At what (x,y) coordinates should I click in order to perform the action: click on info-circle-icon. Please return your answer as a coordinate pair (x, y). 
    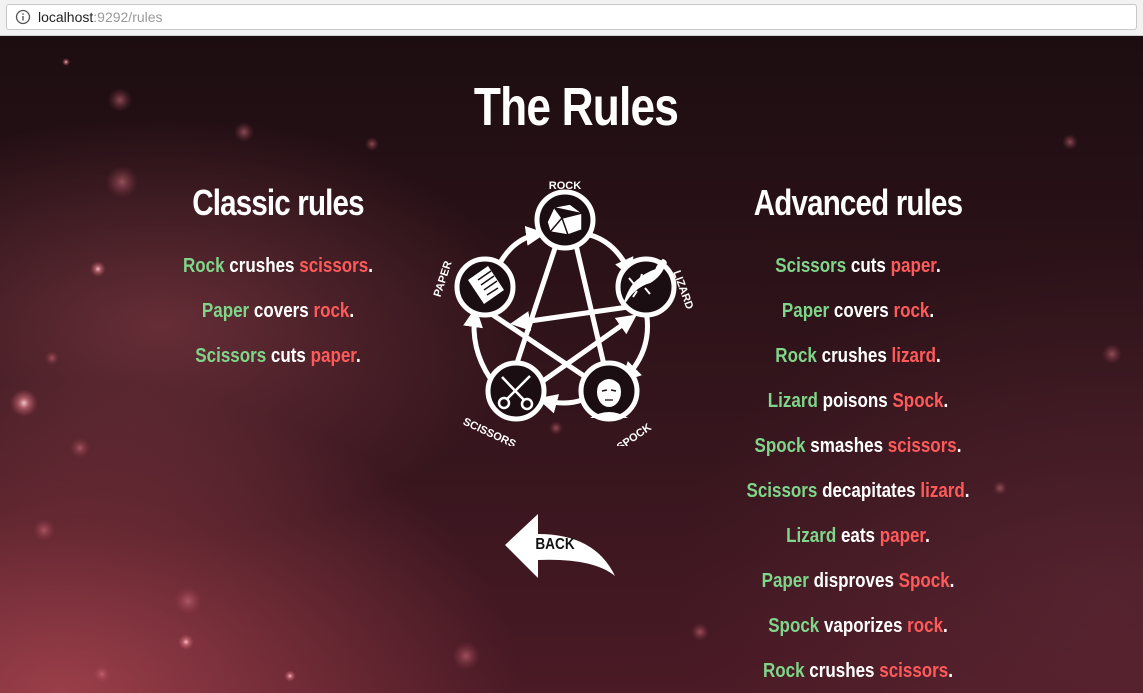
    Looking at the image, I should click on (23, 17).